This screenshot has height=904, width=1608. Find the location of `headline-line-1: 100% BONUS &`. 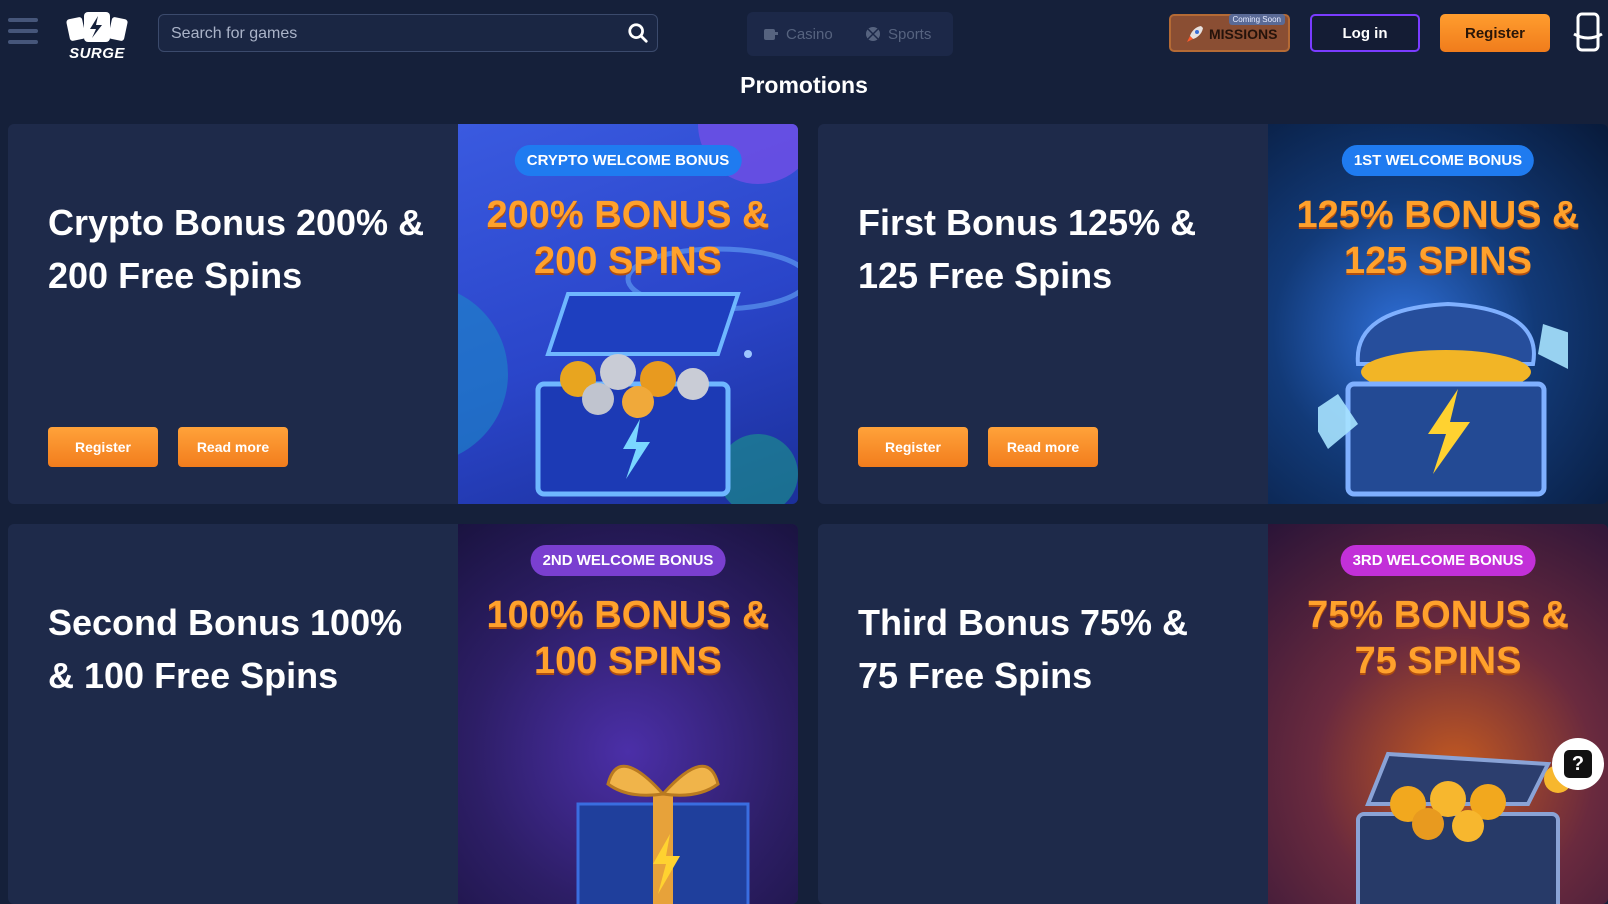

headline-line-1: 100% BONUS & is located at coordinates (628, 615).